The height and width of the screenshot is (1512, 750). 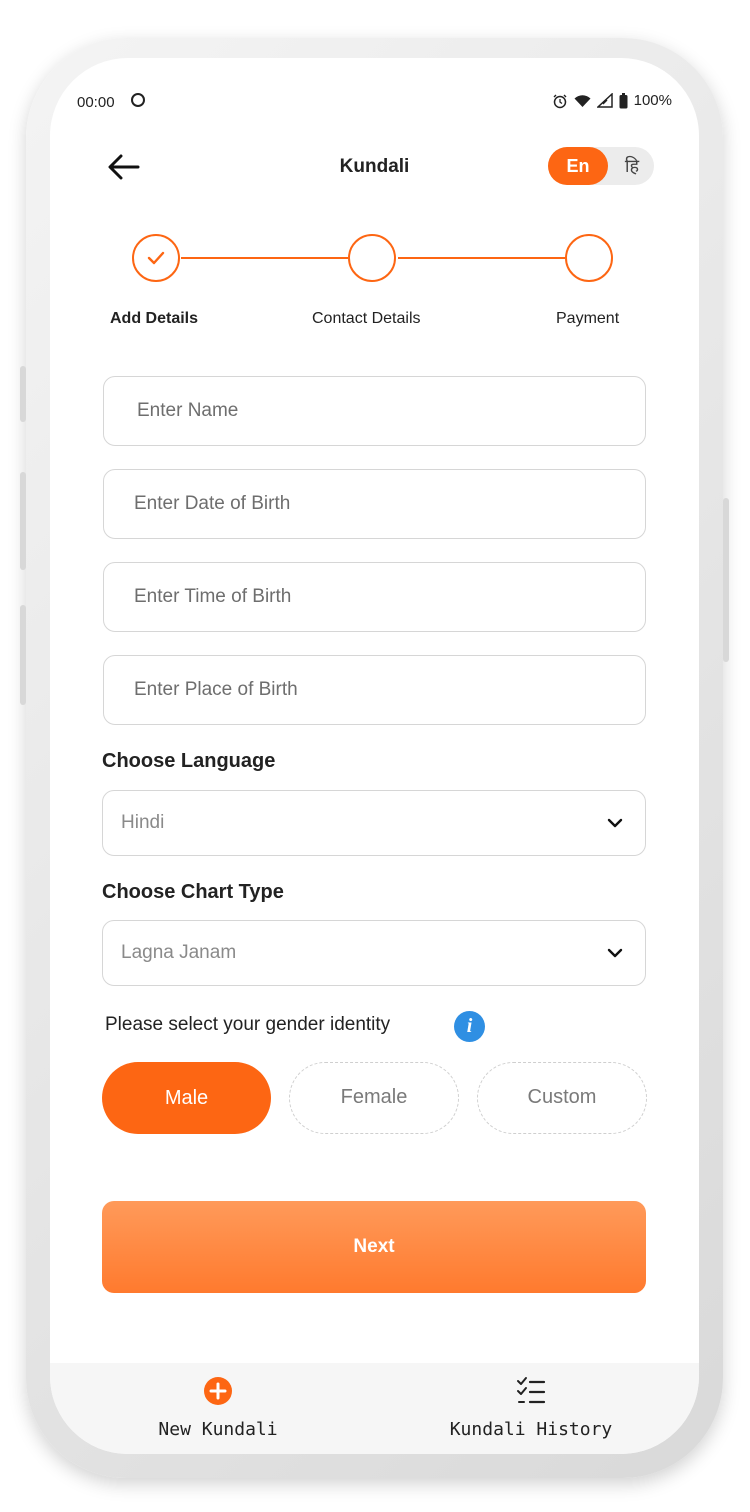 I want to click on step-2-circle, so click(x=372, y=258).